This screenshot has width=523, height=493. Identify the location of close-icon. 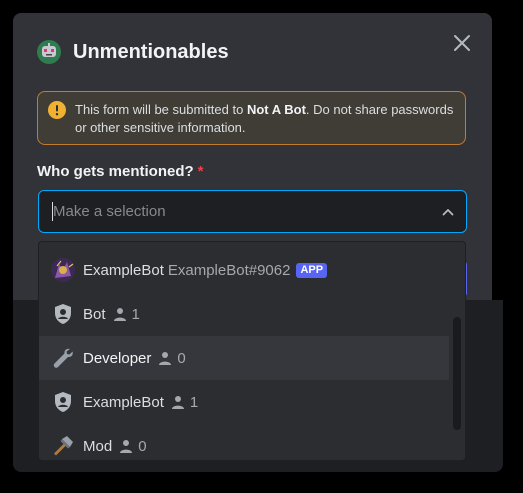
(462, 43).